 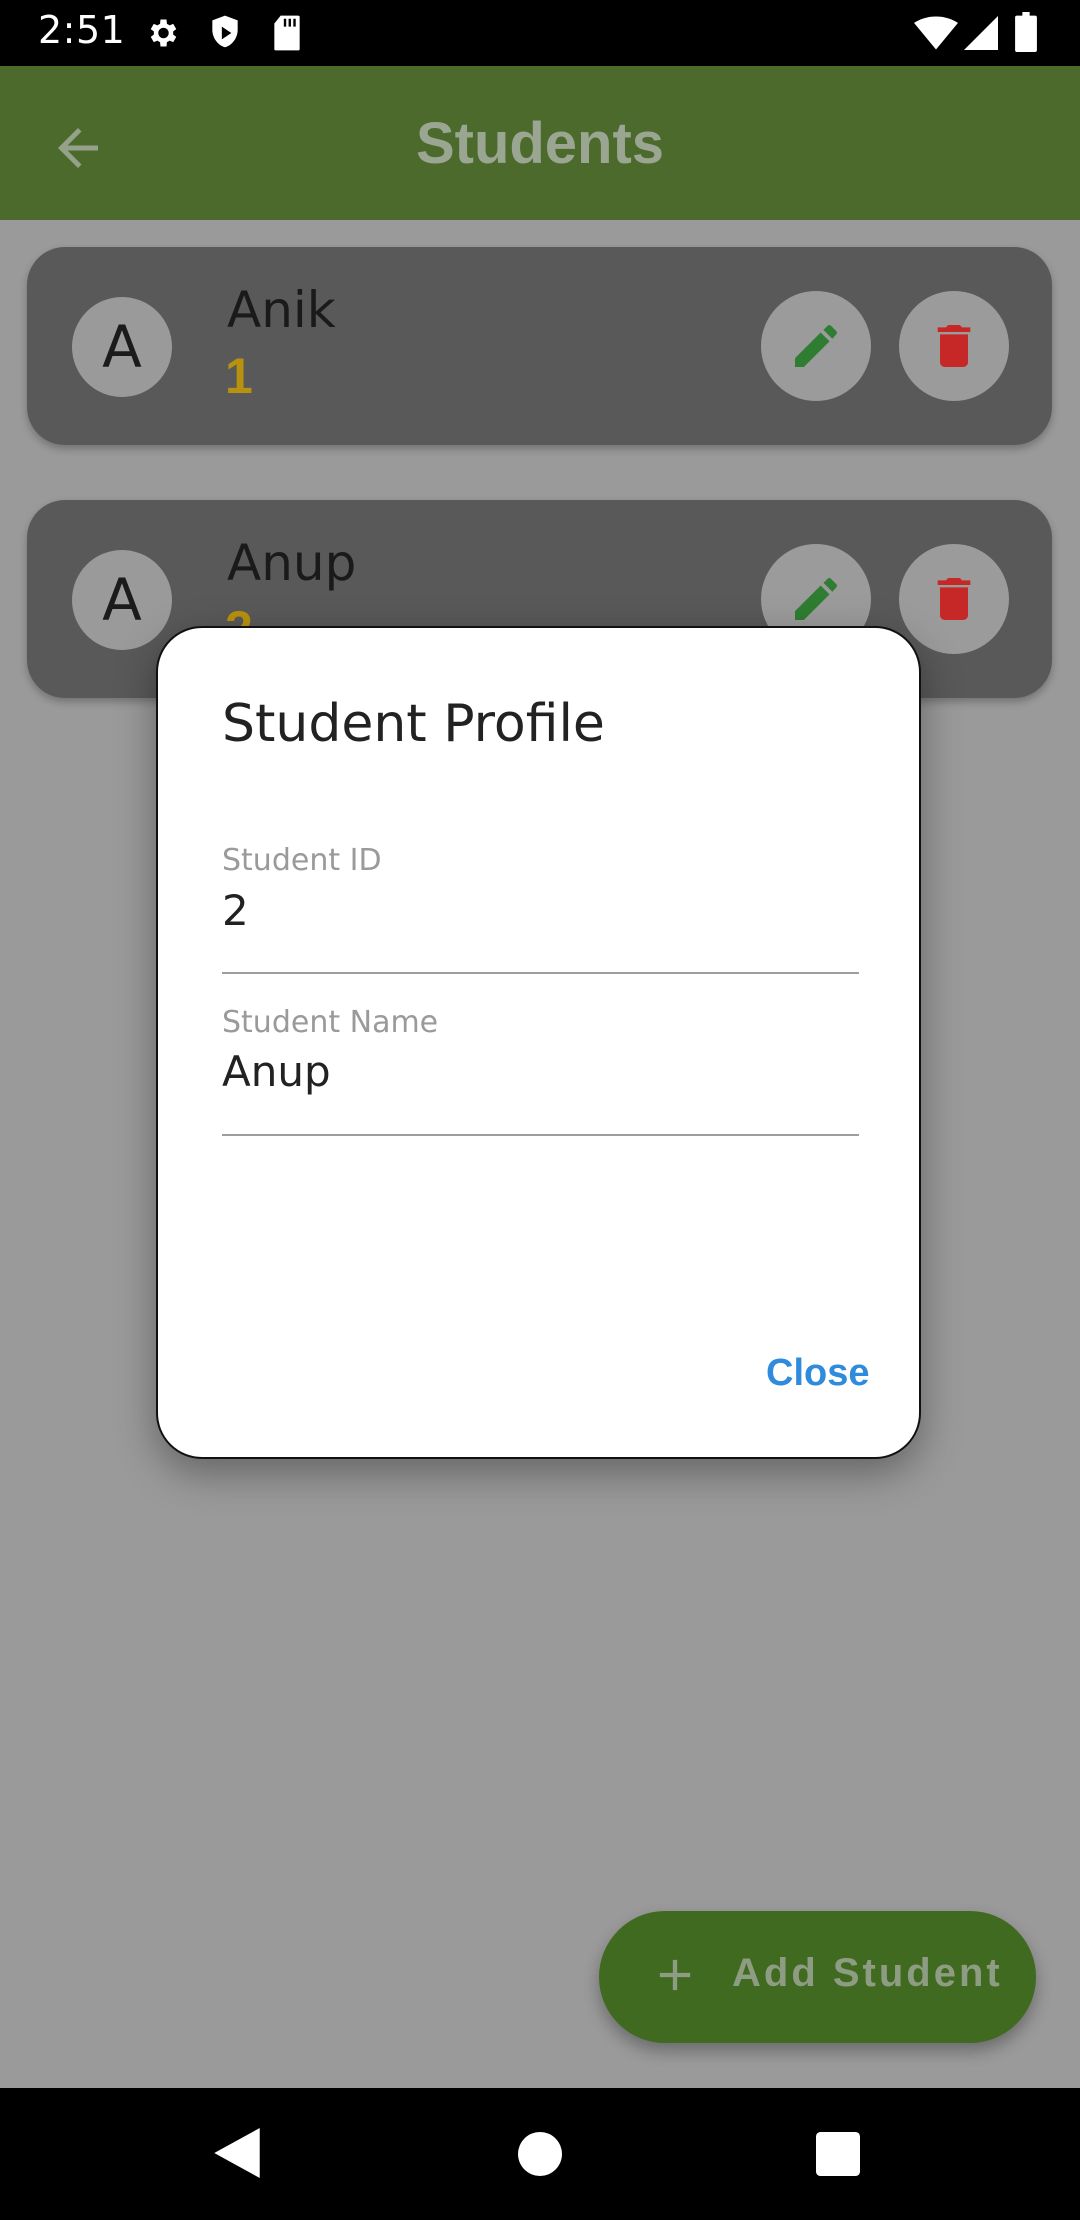 I want to click on navigation-bar, so click(x=540, y=2154).